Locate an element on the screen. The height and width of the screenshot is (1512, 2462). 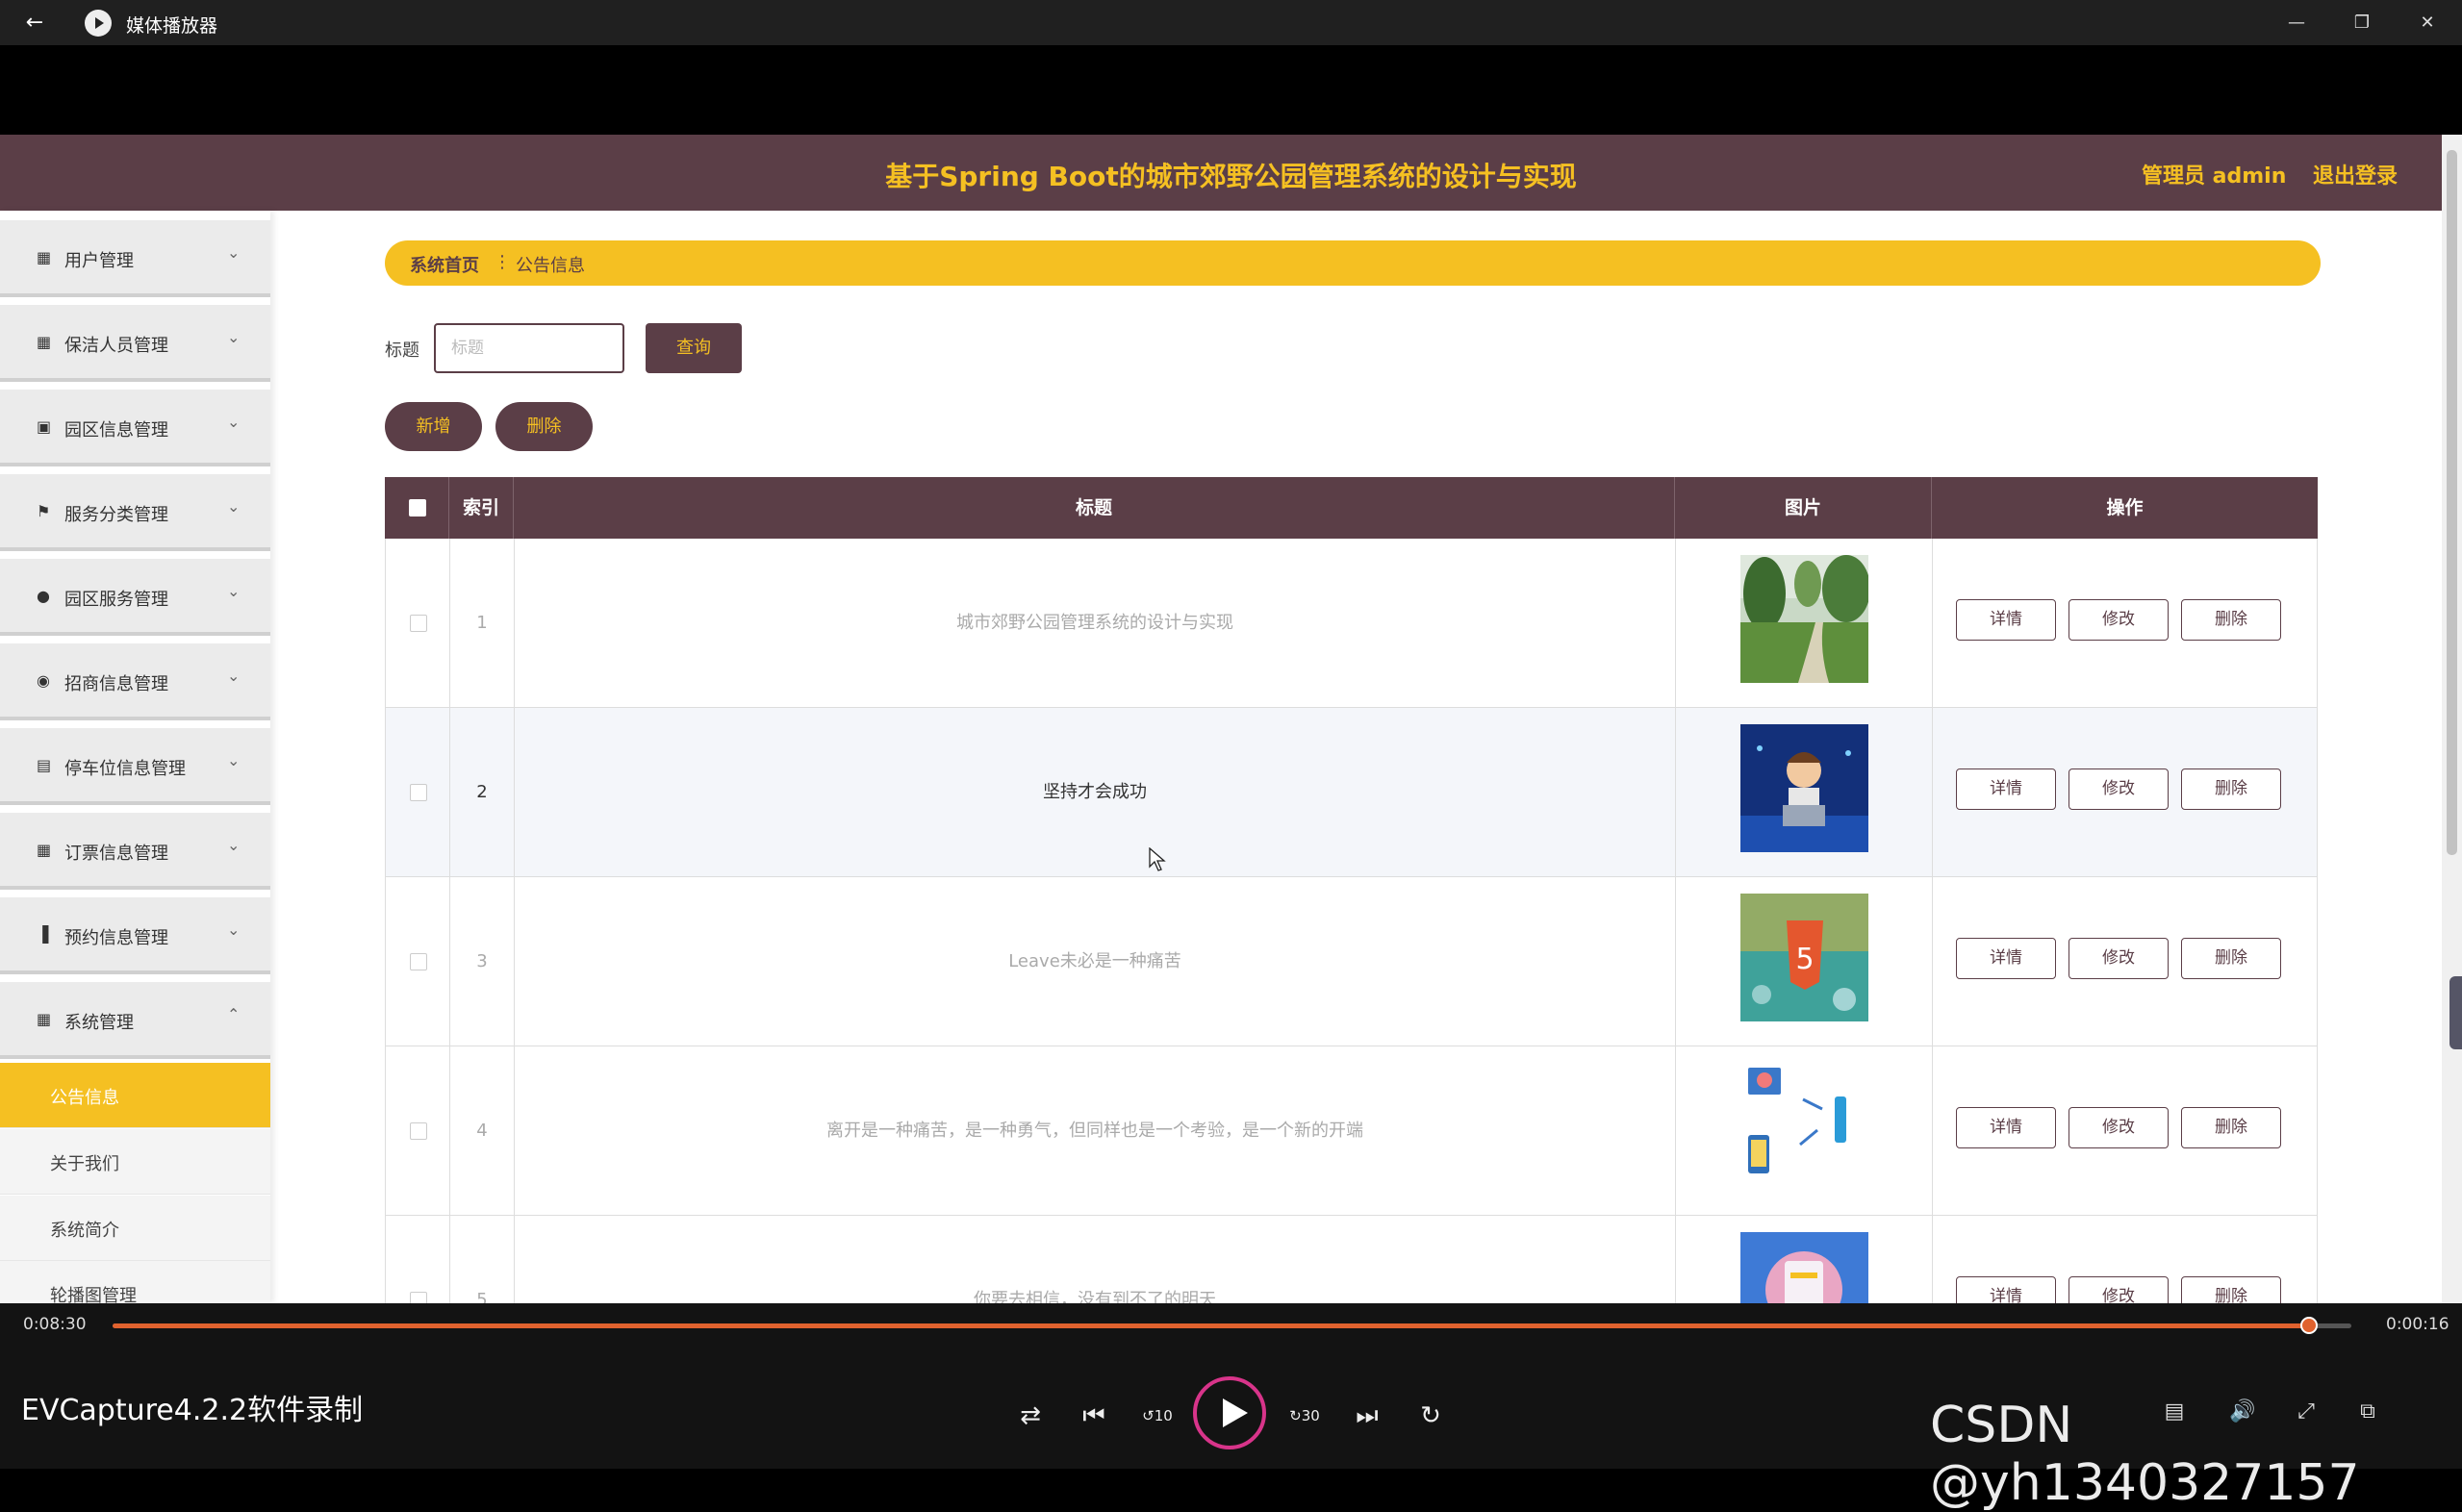
row-index: 5 is located at coordinates (482, 1260).